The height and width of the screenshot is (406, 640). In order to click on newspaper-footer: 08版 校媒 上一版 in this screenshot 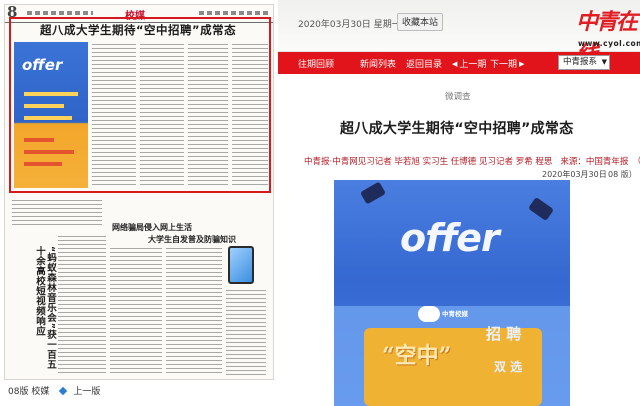, I will do `click(54, 390)`.